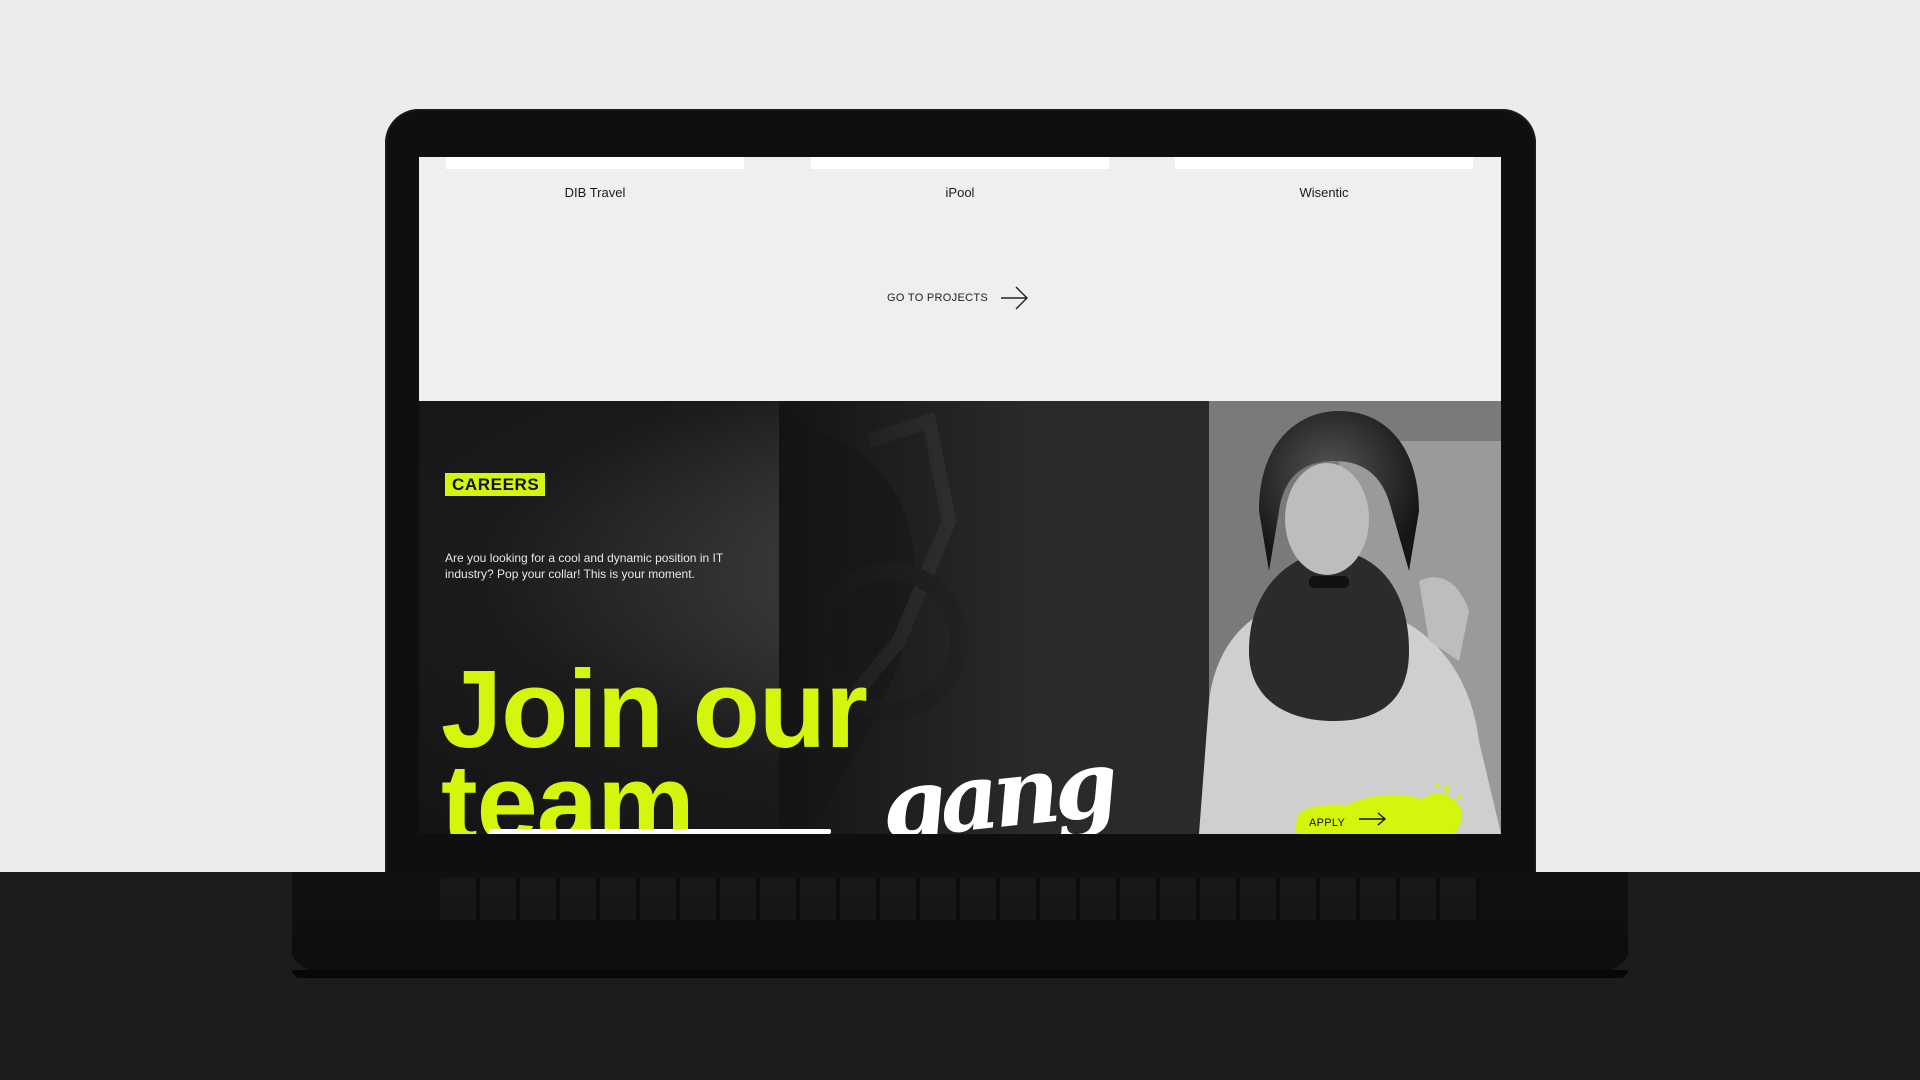  I want to click on apply-label: APPLY, so click(1327, 823).